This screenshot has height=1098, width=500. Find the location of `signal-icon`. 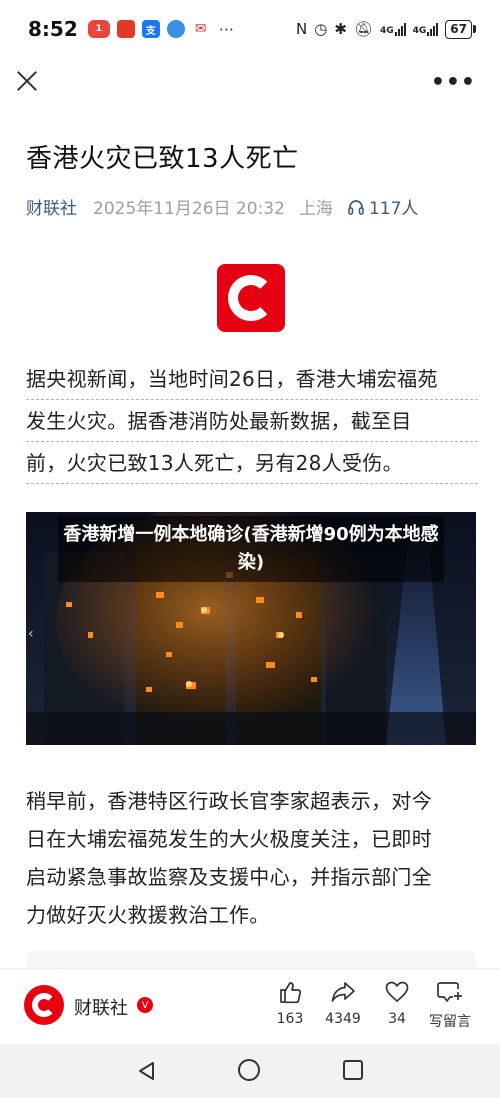

signal-icon is located at coordinates (400, 29).